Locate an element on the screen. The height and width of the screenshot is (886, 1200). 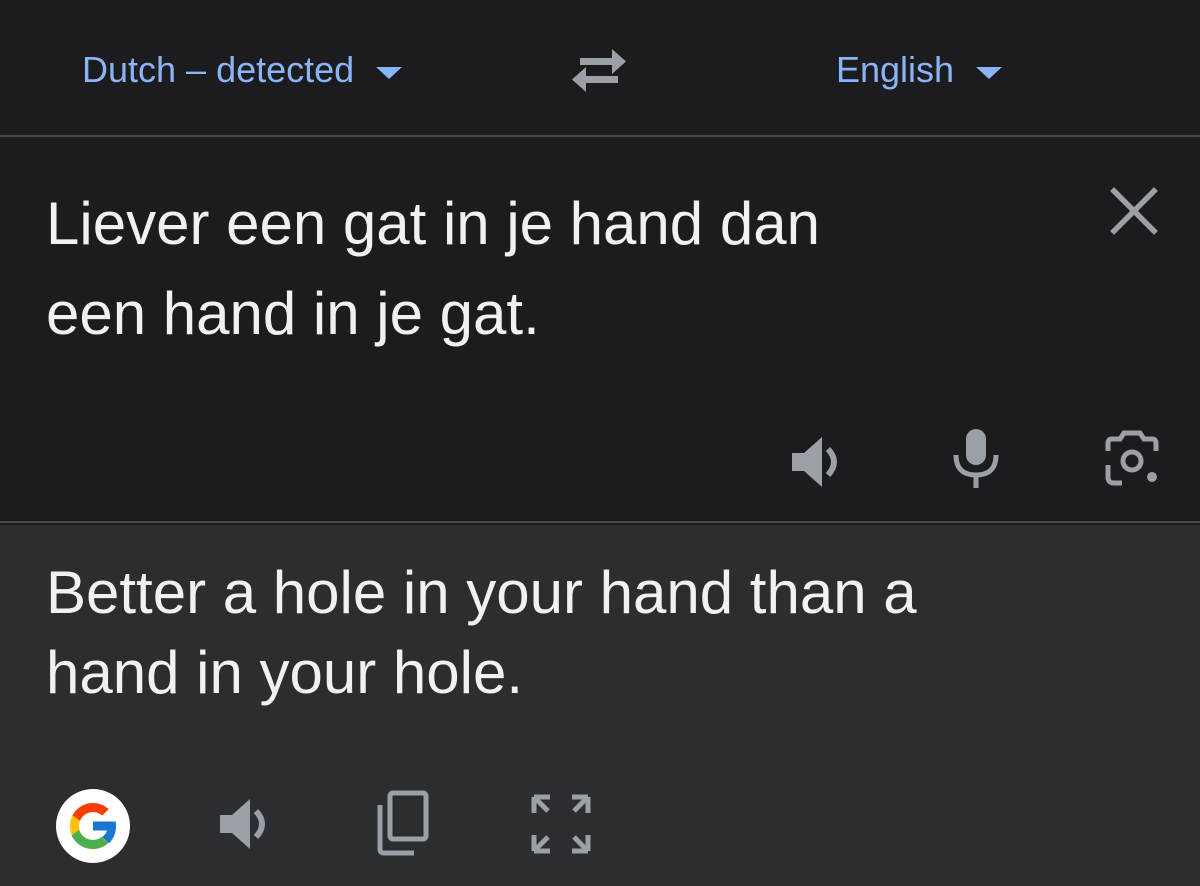
swap-arrows-icon is located at coordinates (599, 70).